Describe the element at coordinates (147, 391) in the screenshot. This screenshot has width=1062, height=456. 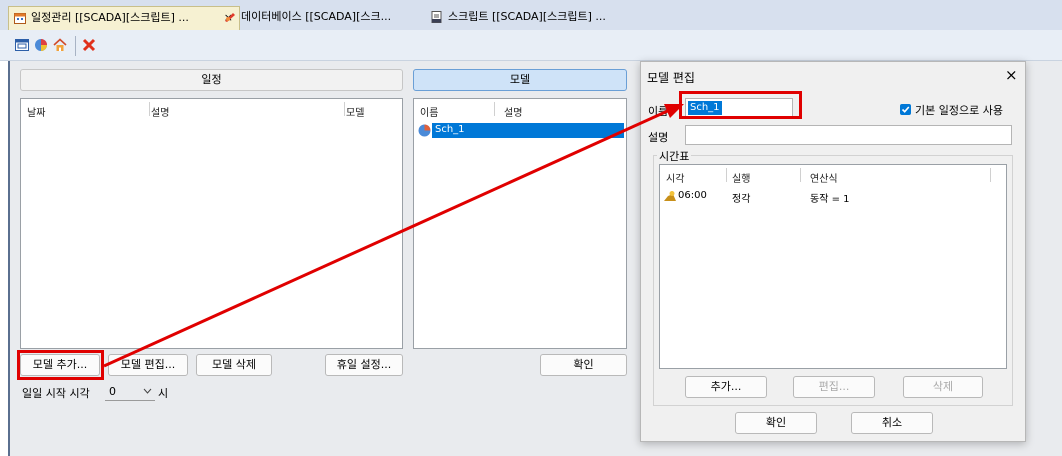
I see `chevron-down-icon` at that location.